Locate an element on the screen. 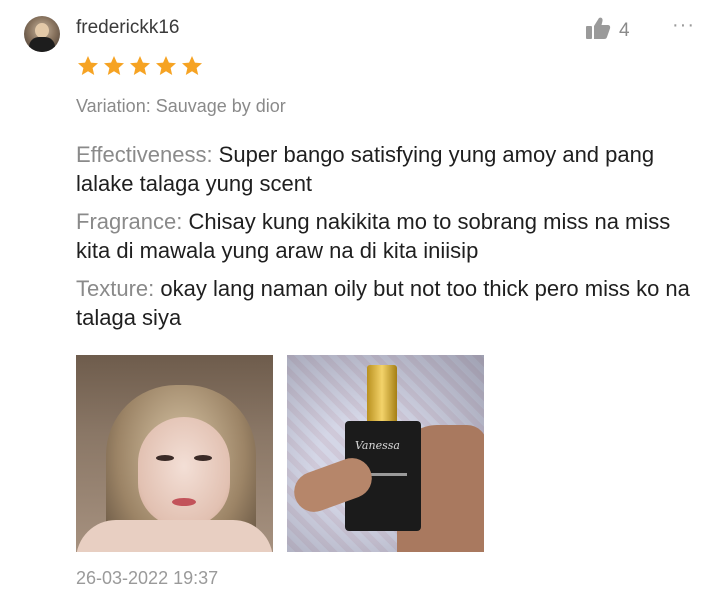 Image resolution: width=720 pixels, height=607 pixels. avatar is located at coordinates (42, 34).